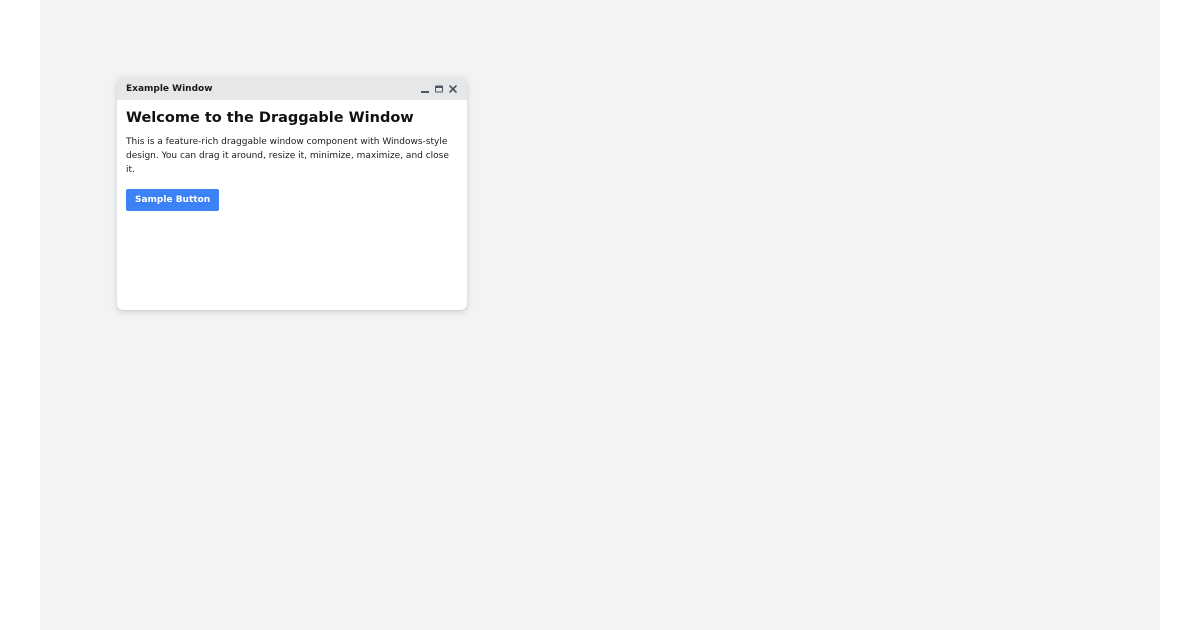  Describe the element at coordinates (270, 118) in the screenshot. I see `window-heading: Welcome to the Draggable Window` at that location.